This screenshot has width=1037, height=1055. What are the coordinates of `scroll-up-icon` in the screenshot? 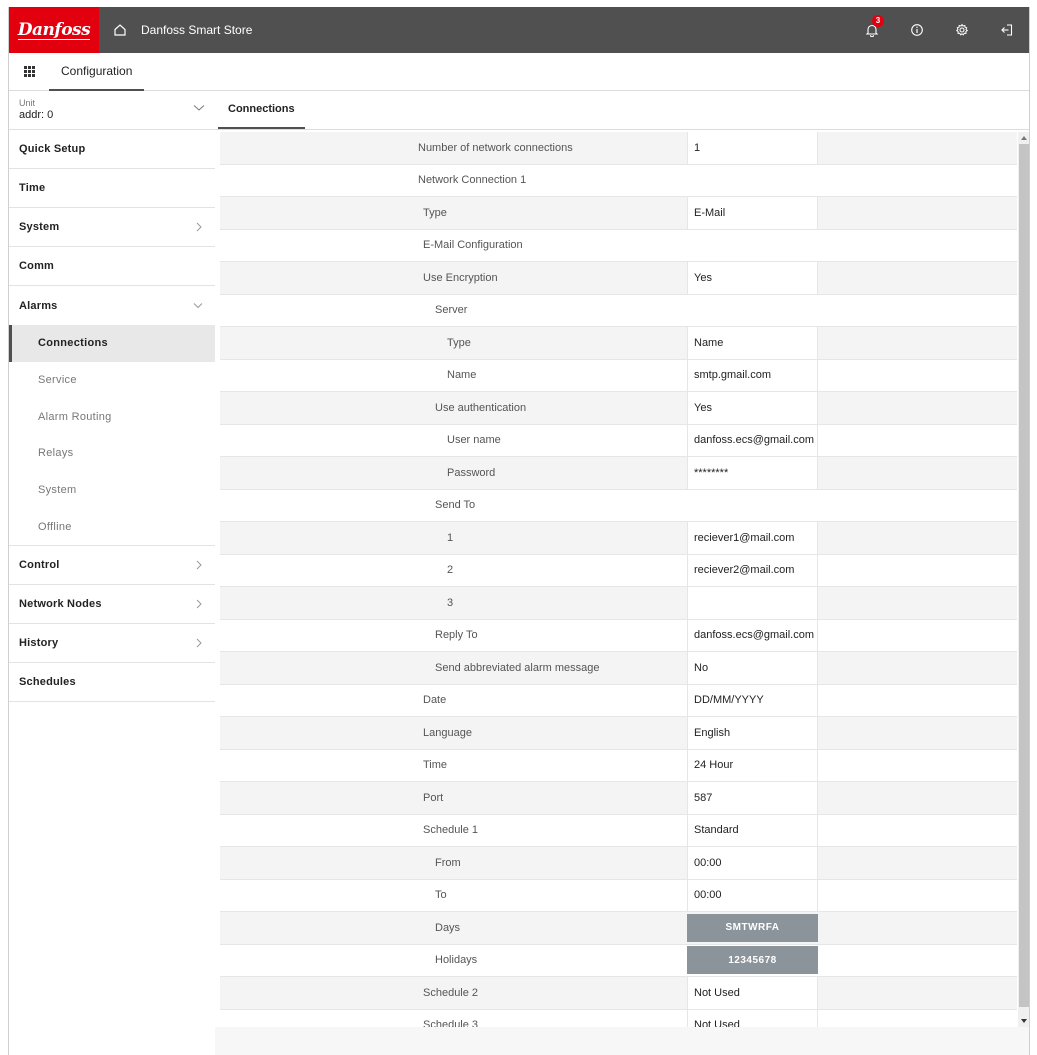 It's located at (1023, 138).